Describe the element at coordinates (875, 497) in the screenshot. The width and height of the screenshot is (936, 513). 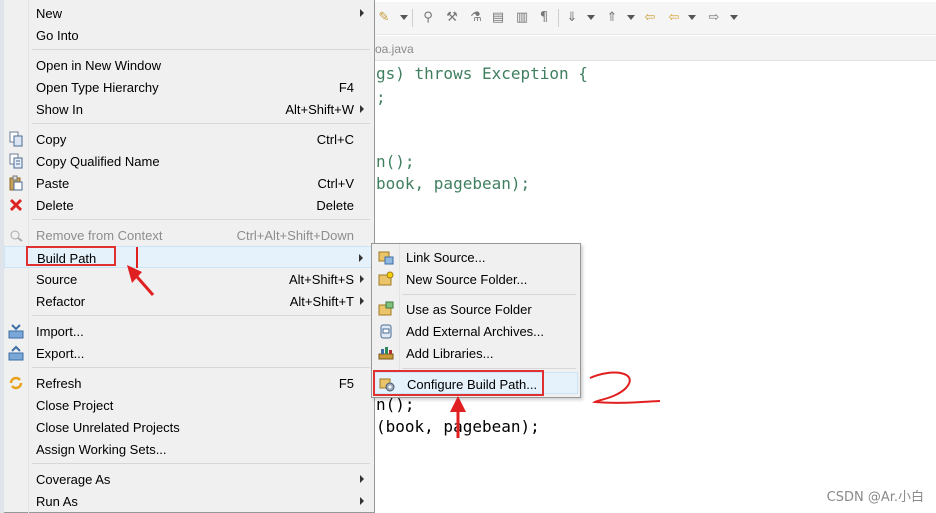
I see `watermark: CSDN @Ar.小白` at that location.